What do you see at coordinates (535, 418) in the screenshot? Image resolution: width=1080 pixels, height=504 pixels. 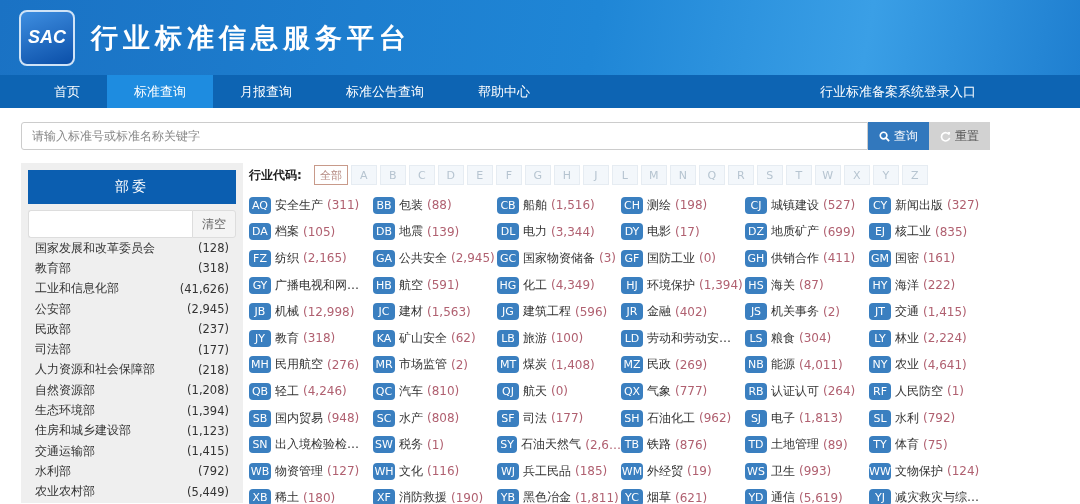 I see `industry-name: 司法` at bounding box center [535, 418].